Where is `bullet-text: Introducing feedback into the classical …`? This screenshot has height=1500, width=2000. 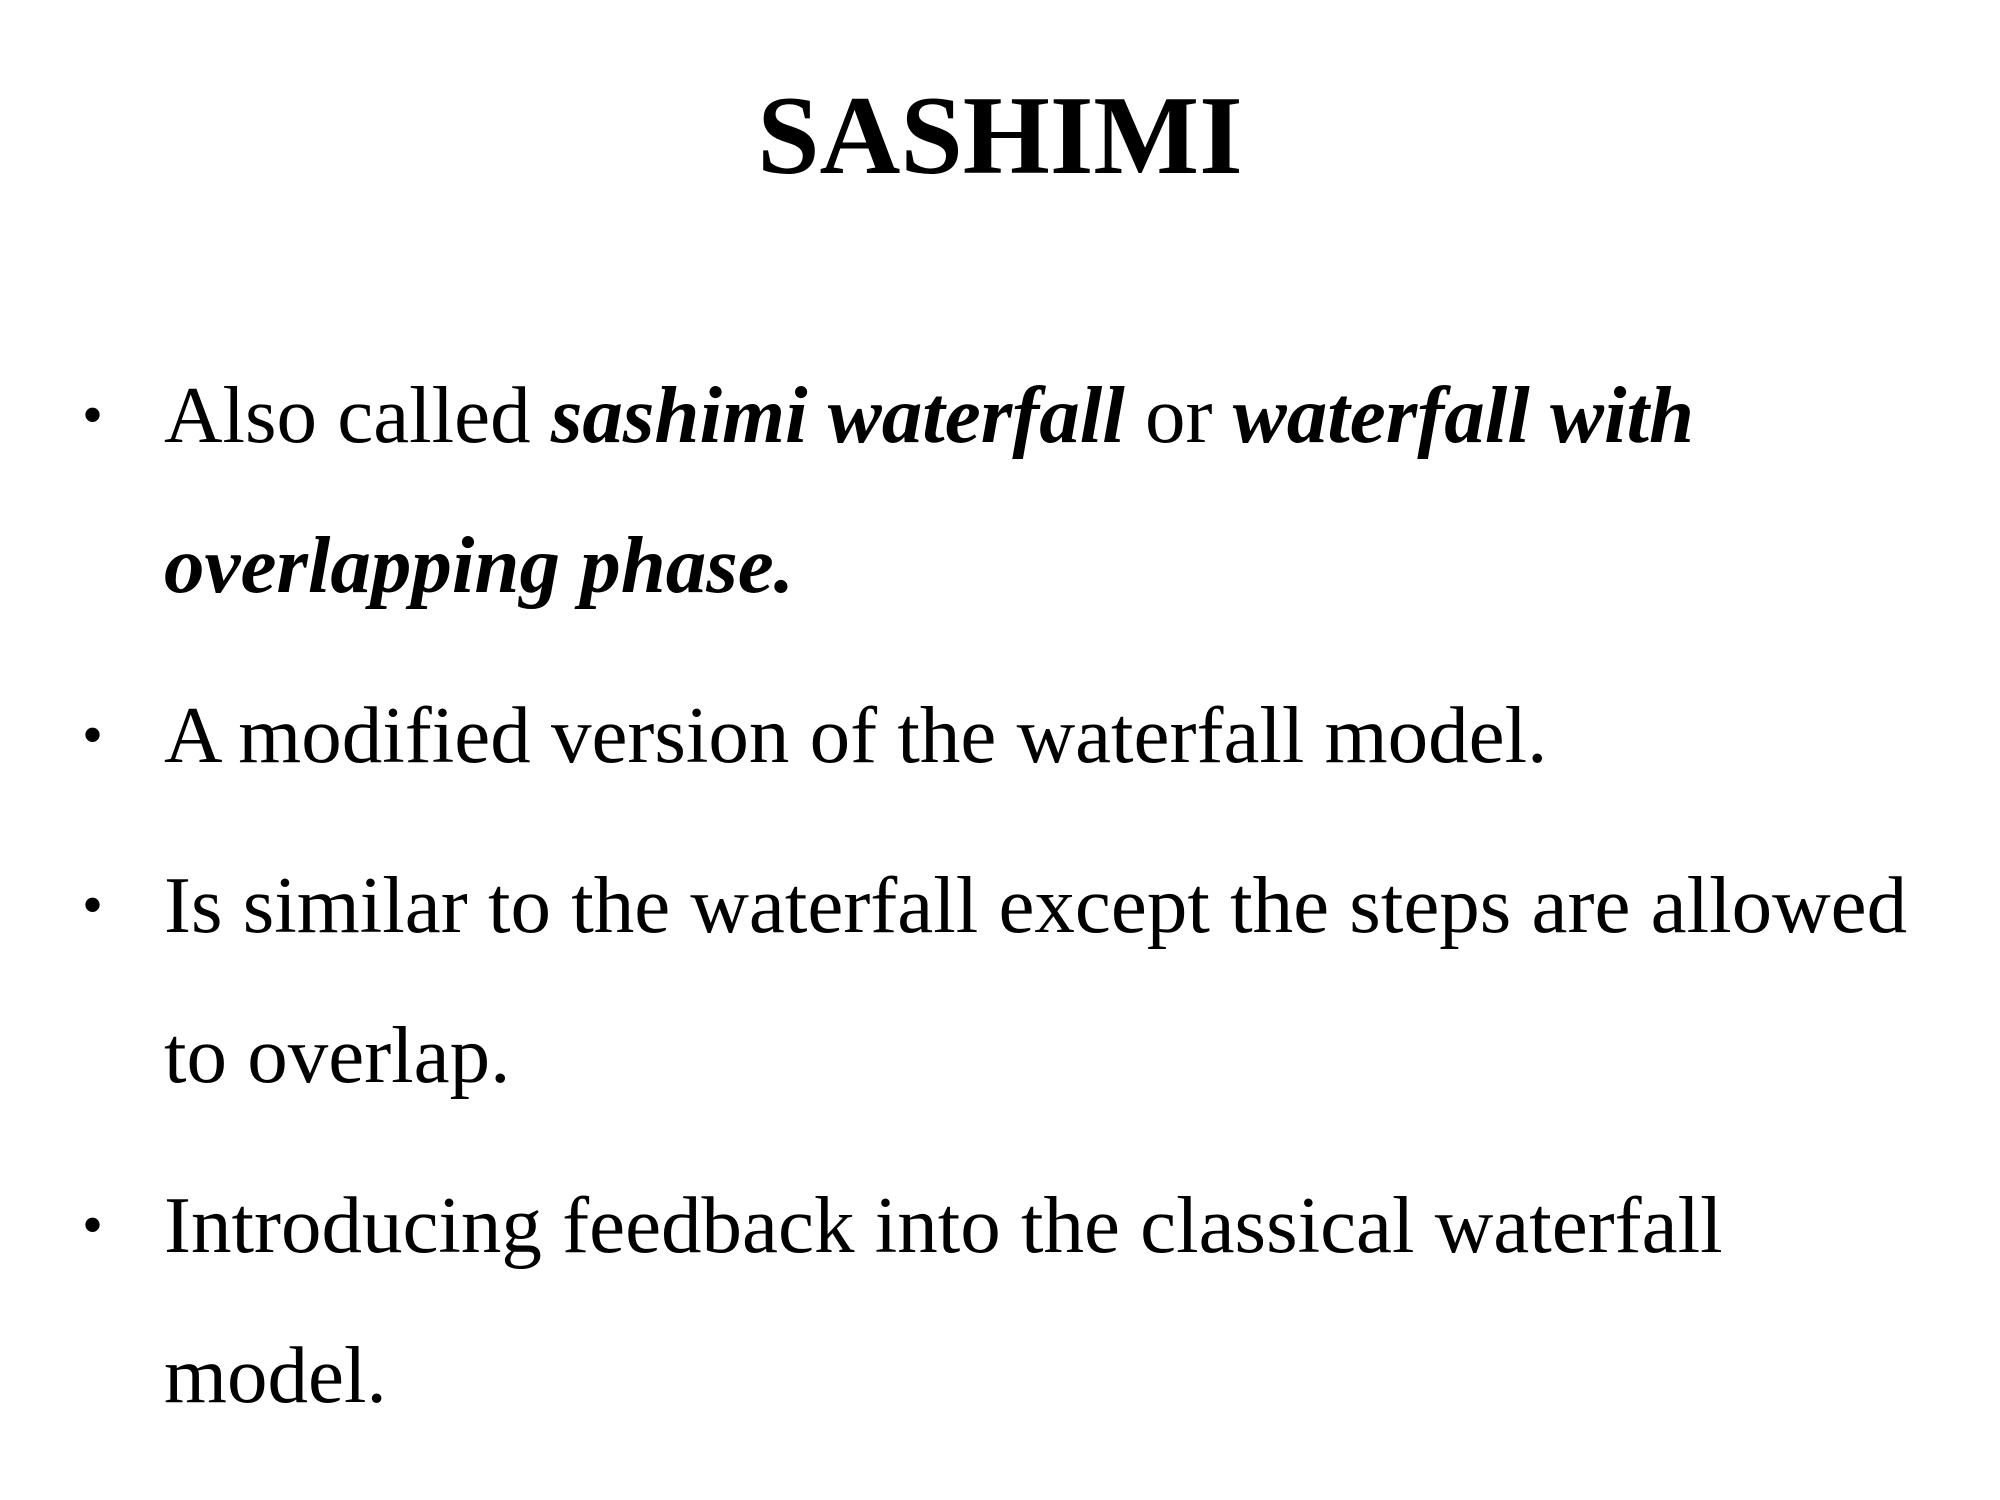 bullet-text: Introducing feedback into the classical … is located at coordinates (943, 1300).